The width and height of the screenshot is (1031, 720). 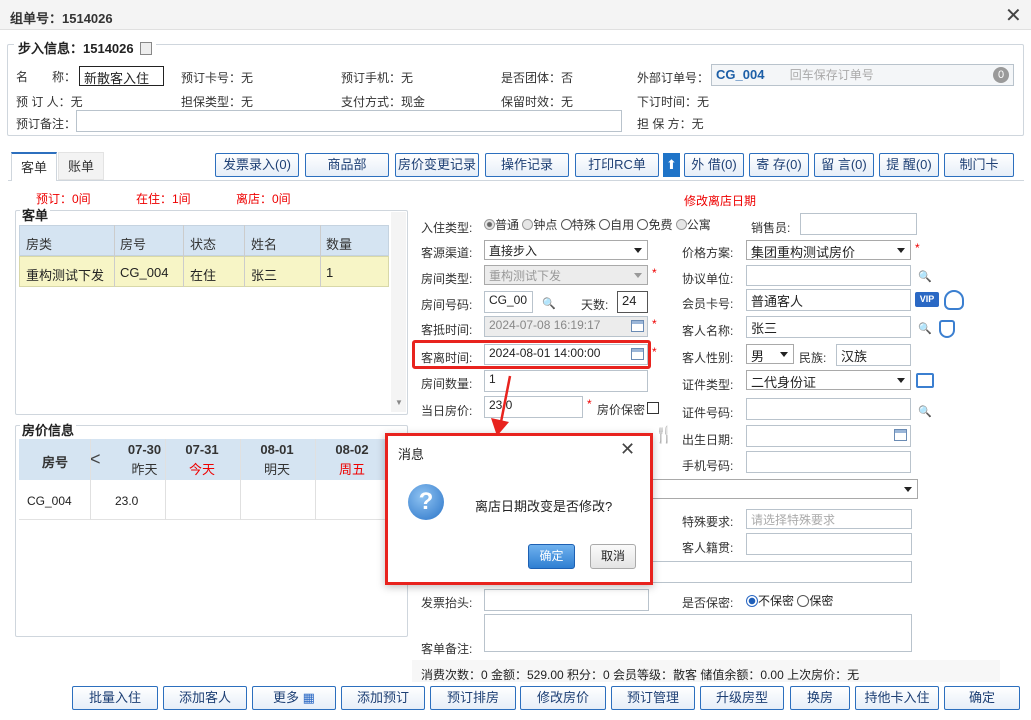 What do you see at coordinates (95, 459) in the screenshot?
I see `prev-date-icon: <` at bounding box center [95, 459].